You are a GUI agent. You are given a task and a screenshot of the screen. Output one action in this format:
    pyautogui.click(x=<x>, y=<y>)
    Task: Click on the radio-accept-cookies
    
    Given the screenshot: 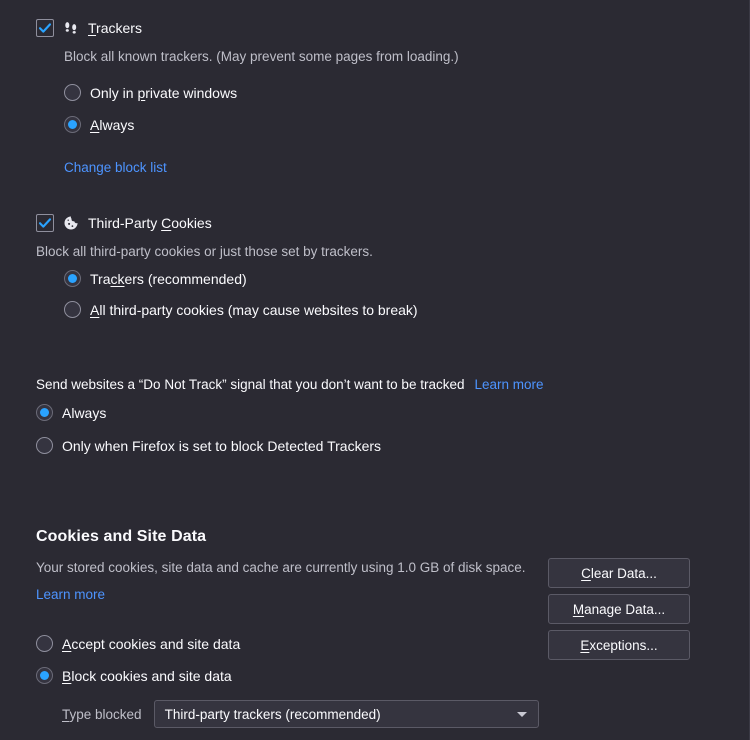 What is the action you would take?
    pyautogui.click(x=44, y=643)
    